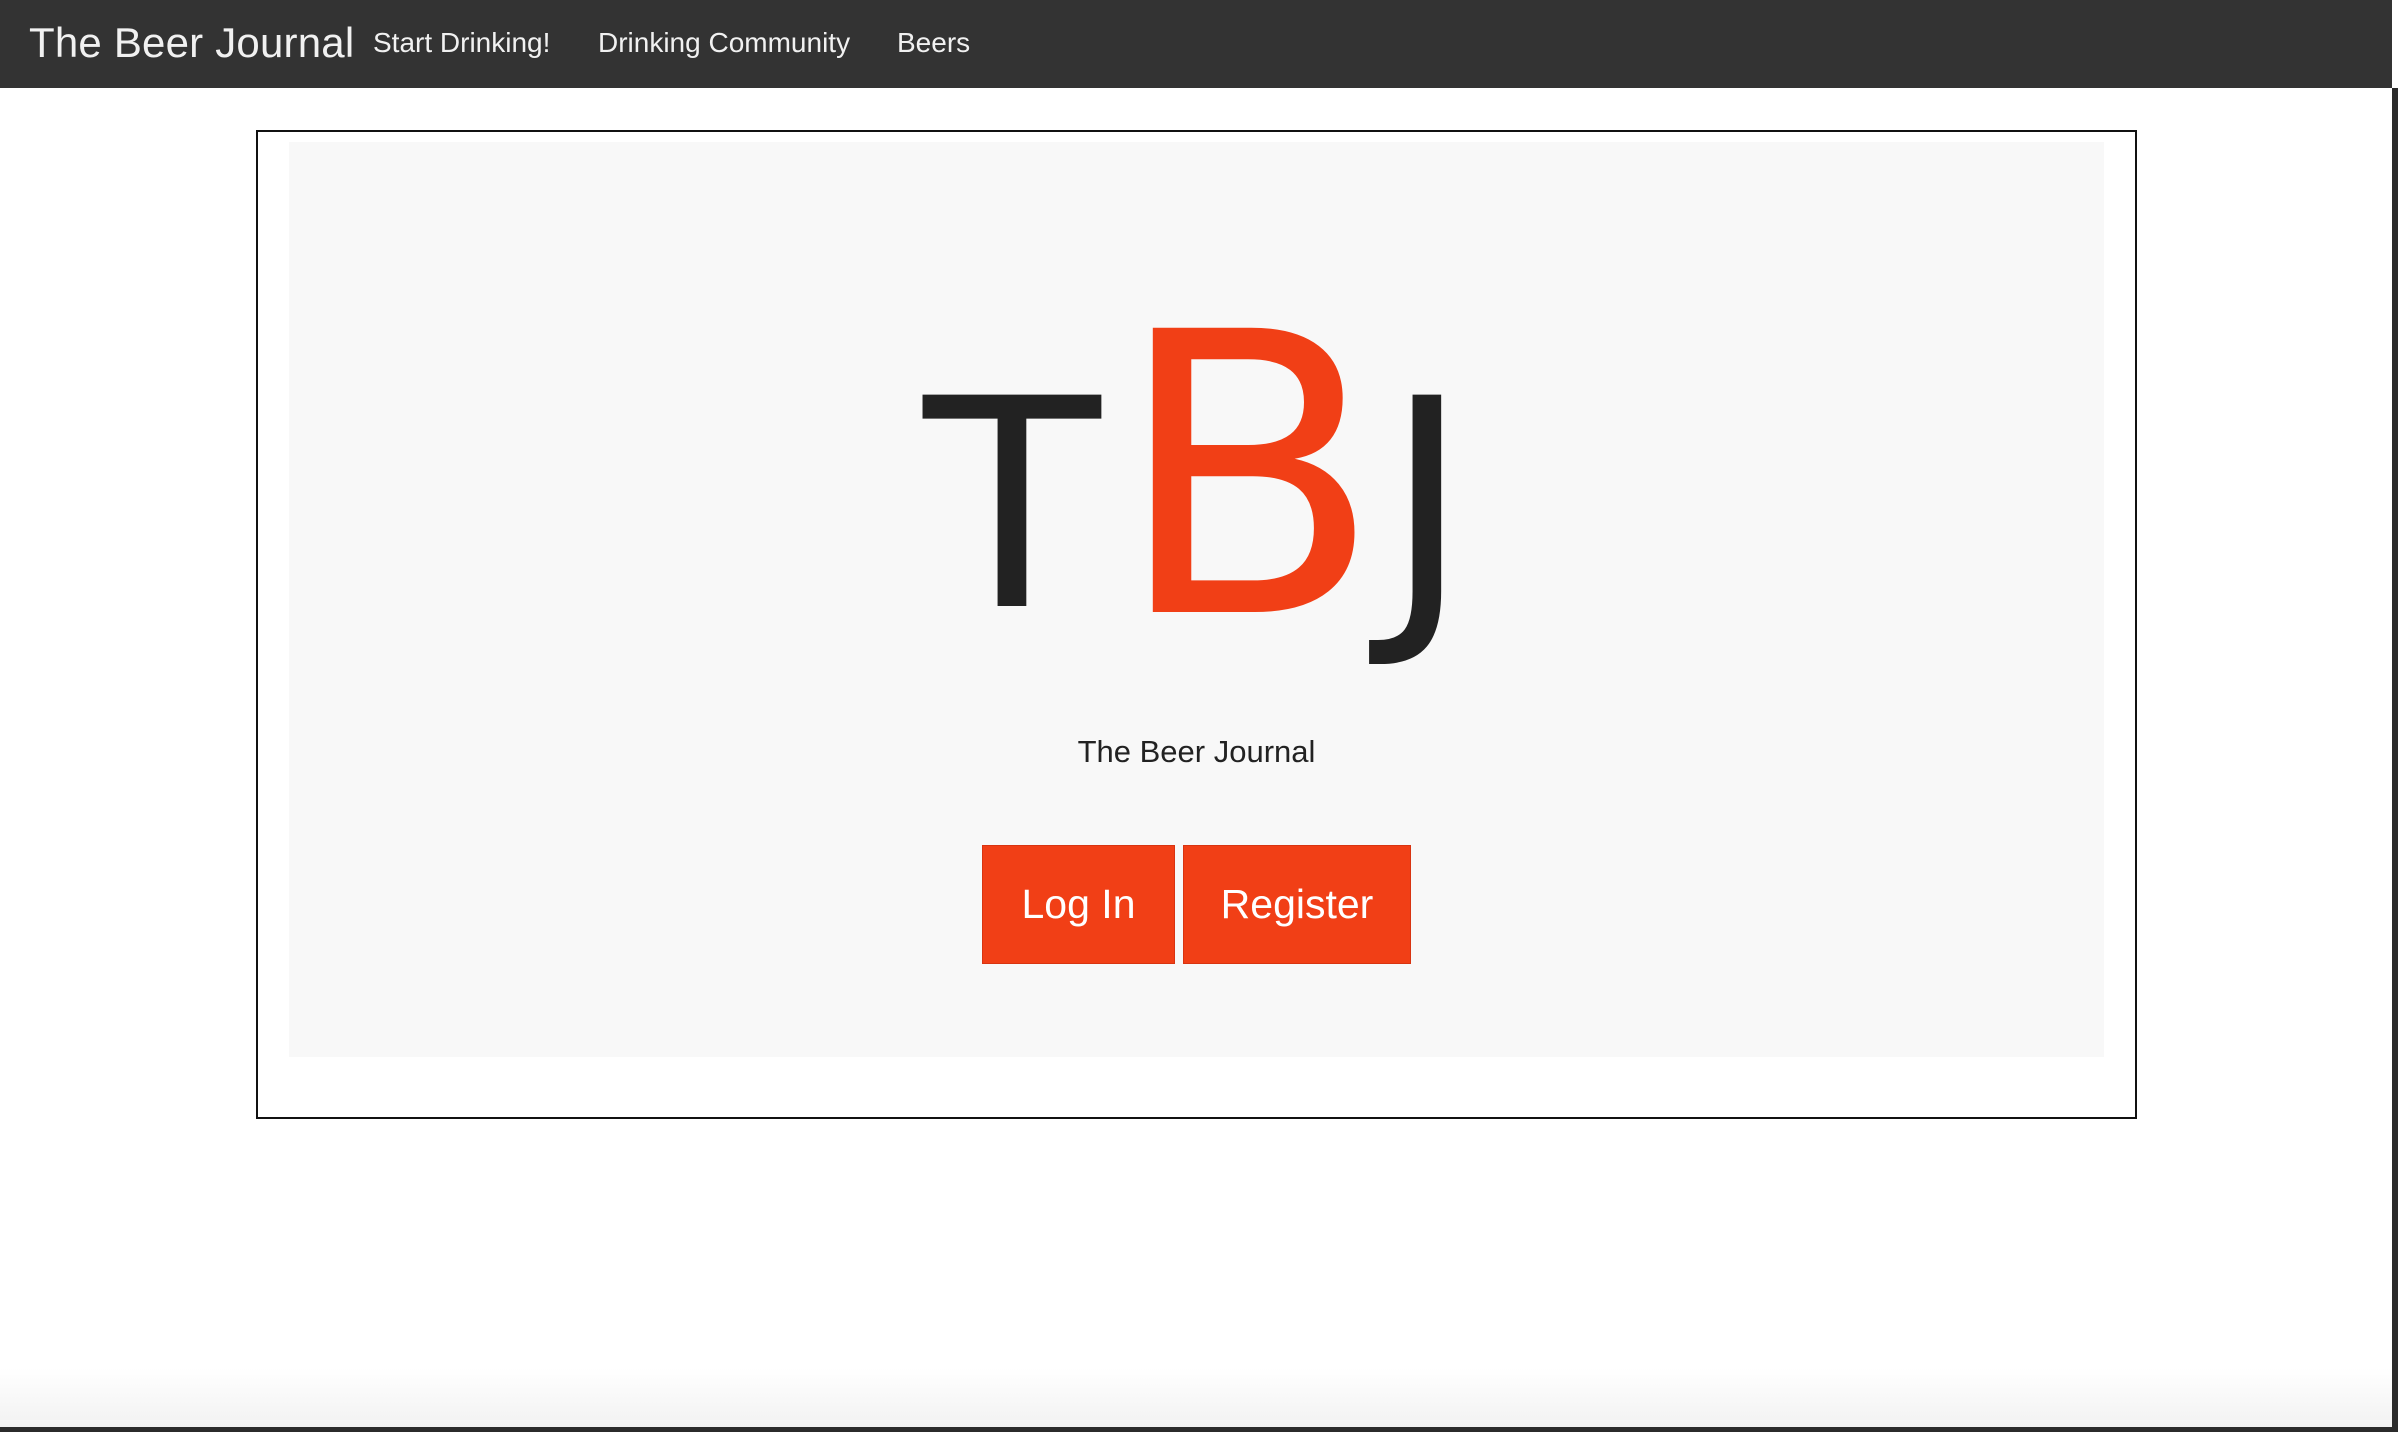  I want to click on logo-letter-b: B, so click(1248, 477).